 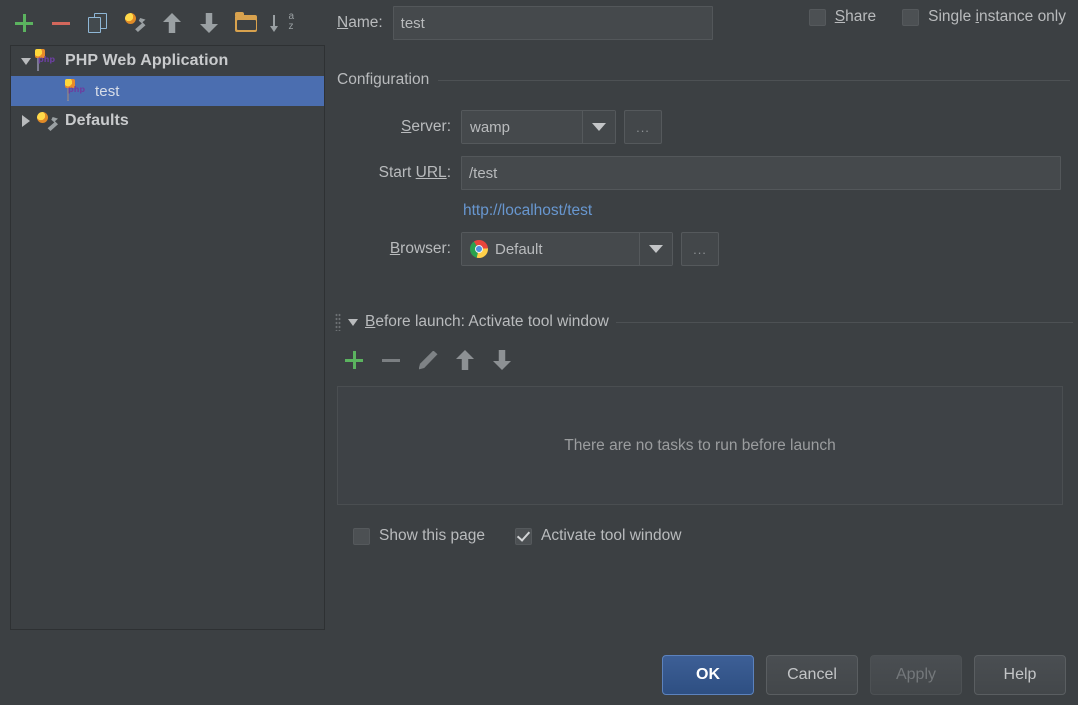 What do you see at coordinates (864, 675) in the screenshot?
I see `dialog-buttons: OK Cancel Apply Help` at bounding box center [864, 675].